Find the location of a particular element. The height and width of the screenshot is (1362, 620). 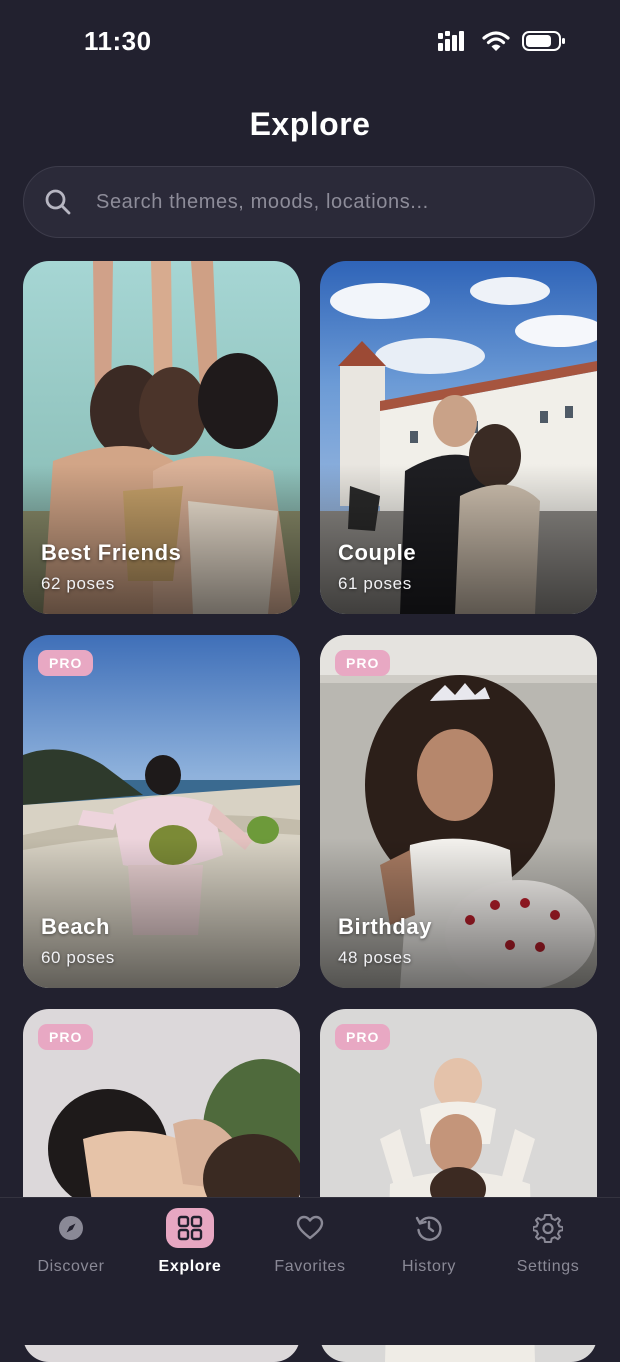

card-pose-count: 61 poses is located at coordinates (375, 583).